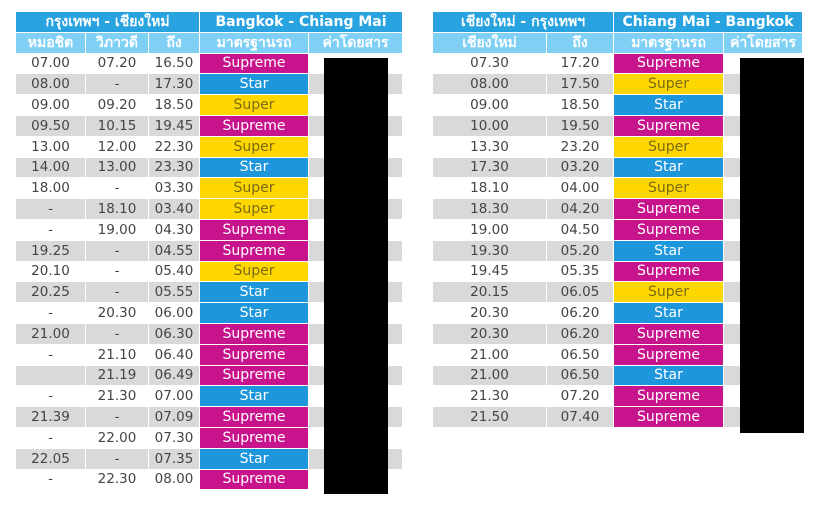 This screenshot has height=506, width=838. Describe the element at coordinates (708, 22) in the screenshot. I see `title-english: Chiang Mai - Bangkok` at that location.